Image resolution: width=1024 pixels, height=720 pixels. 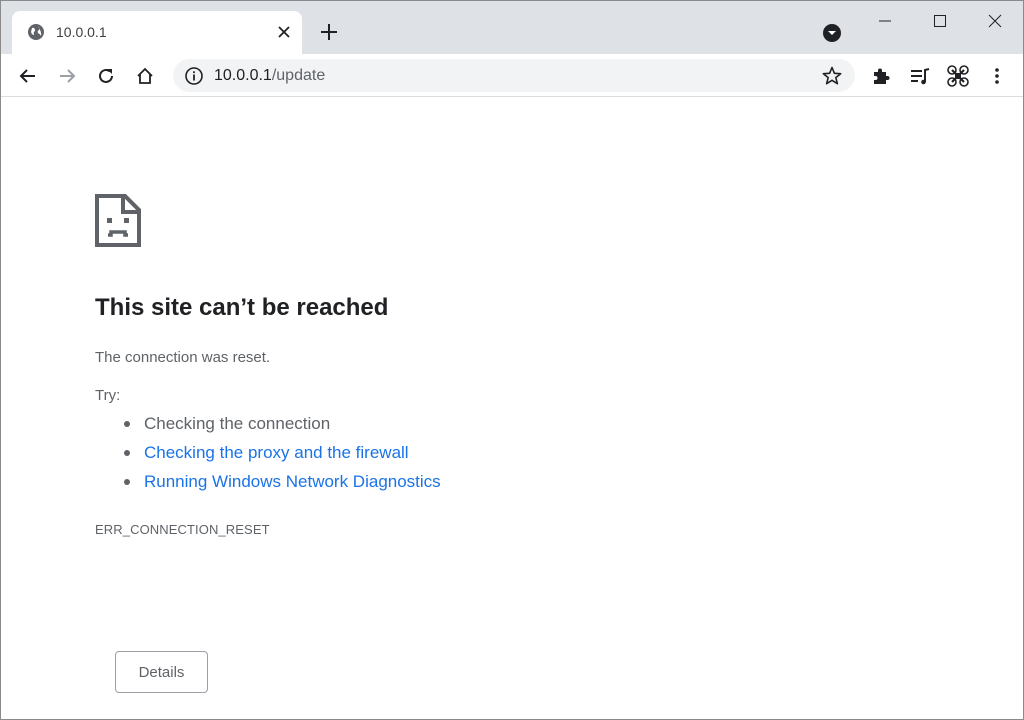 What do you see at coordinates (881, 76) in the screenshot?
I see `puzzle-icon` at bounding box center [881, 76].